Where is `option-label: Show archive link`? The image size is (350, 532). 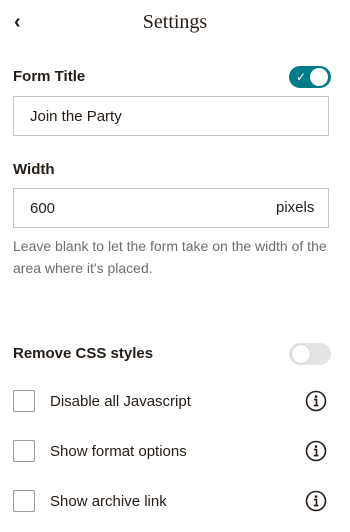 option-label: Show archive link is located at coordinates (108, 501).